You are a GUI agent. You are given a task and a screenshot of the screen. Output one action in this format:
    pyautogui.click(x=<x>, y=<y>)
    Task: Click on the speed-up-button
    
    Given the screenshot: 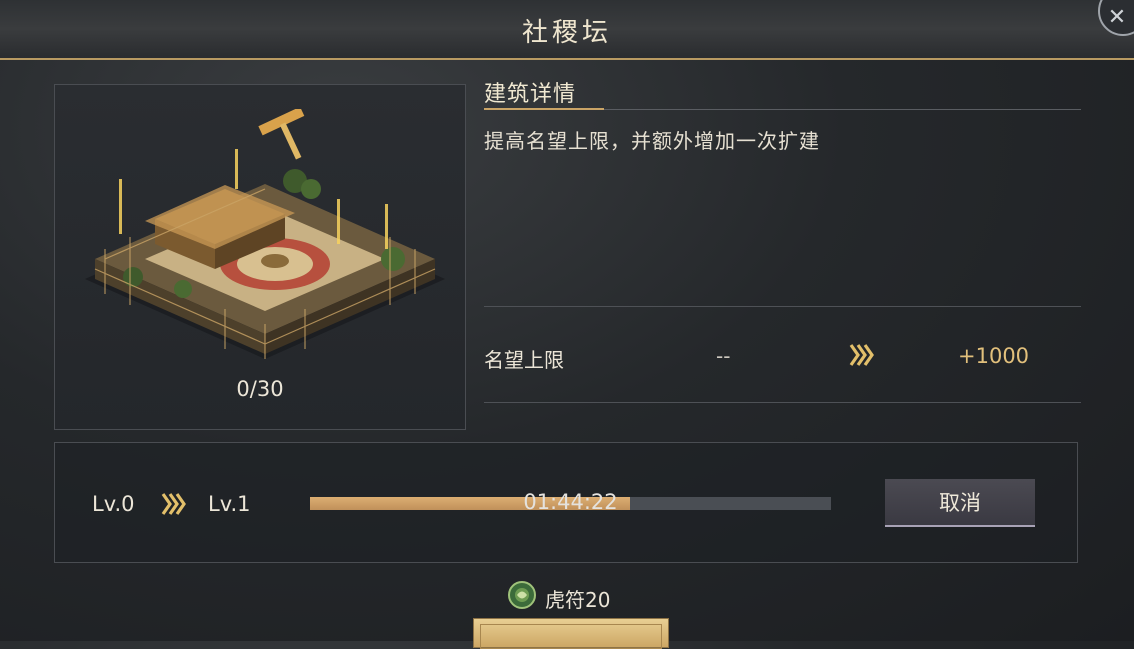 What is the action you would take?
    pyautogui.click(x=571, y=633)
    